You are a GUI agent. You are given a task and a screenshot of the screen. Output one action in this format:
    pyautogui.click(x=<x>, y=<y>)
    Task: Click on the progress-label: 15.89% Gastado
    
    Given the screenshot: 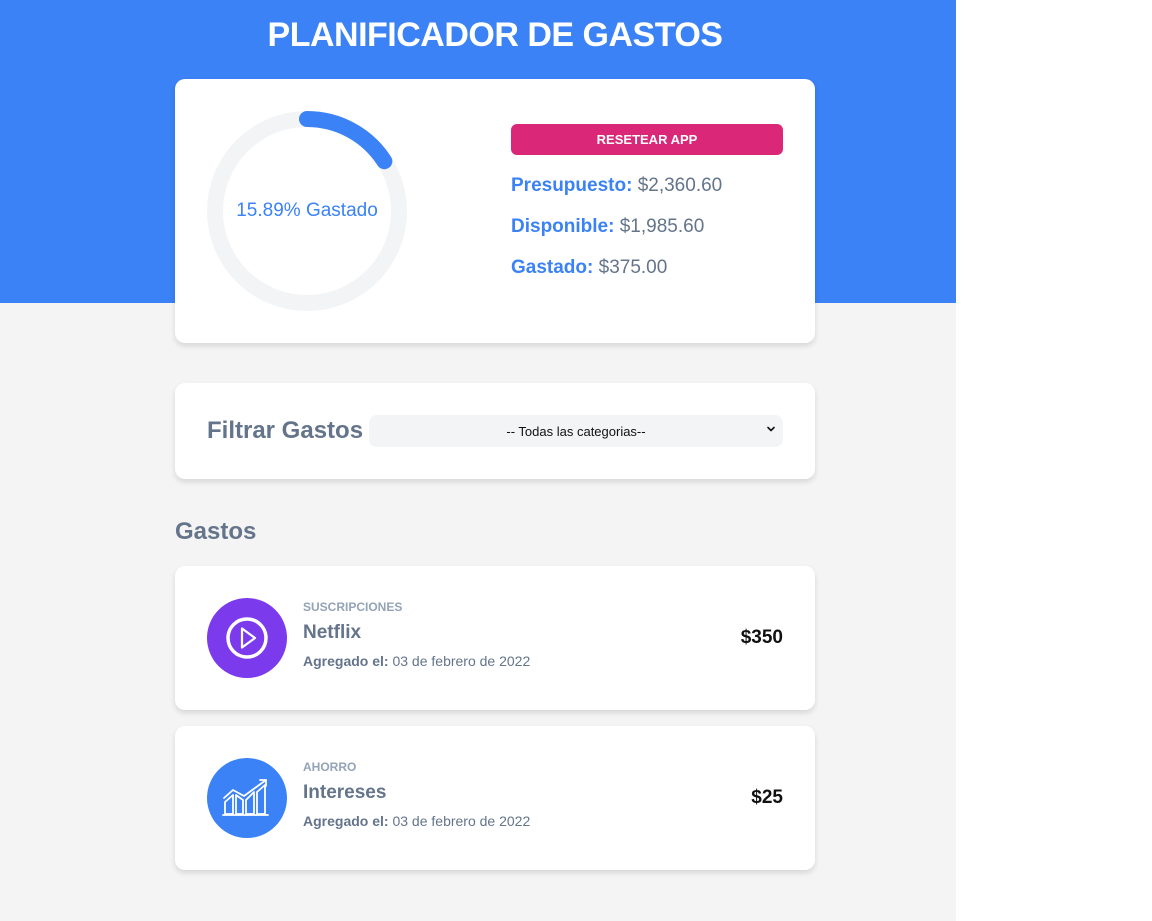 What is the action you would take?
    pyautogui.click(x=307, y=210)
    